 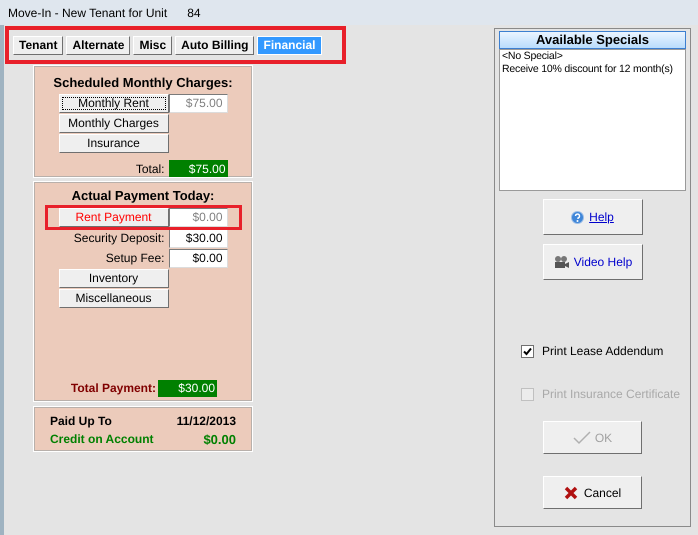 I want to click on specials-list: <No Special> Receive 10% discount for 12 month(s), so click(x=592, y=120).